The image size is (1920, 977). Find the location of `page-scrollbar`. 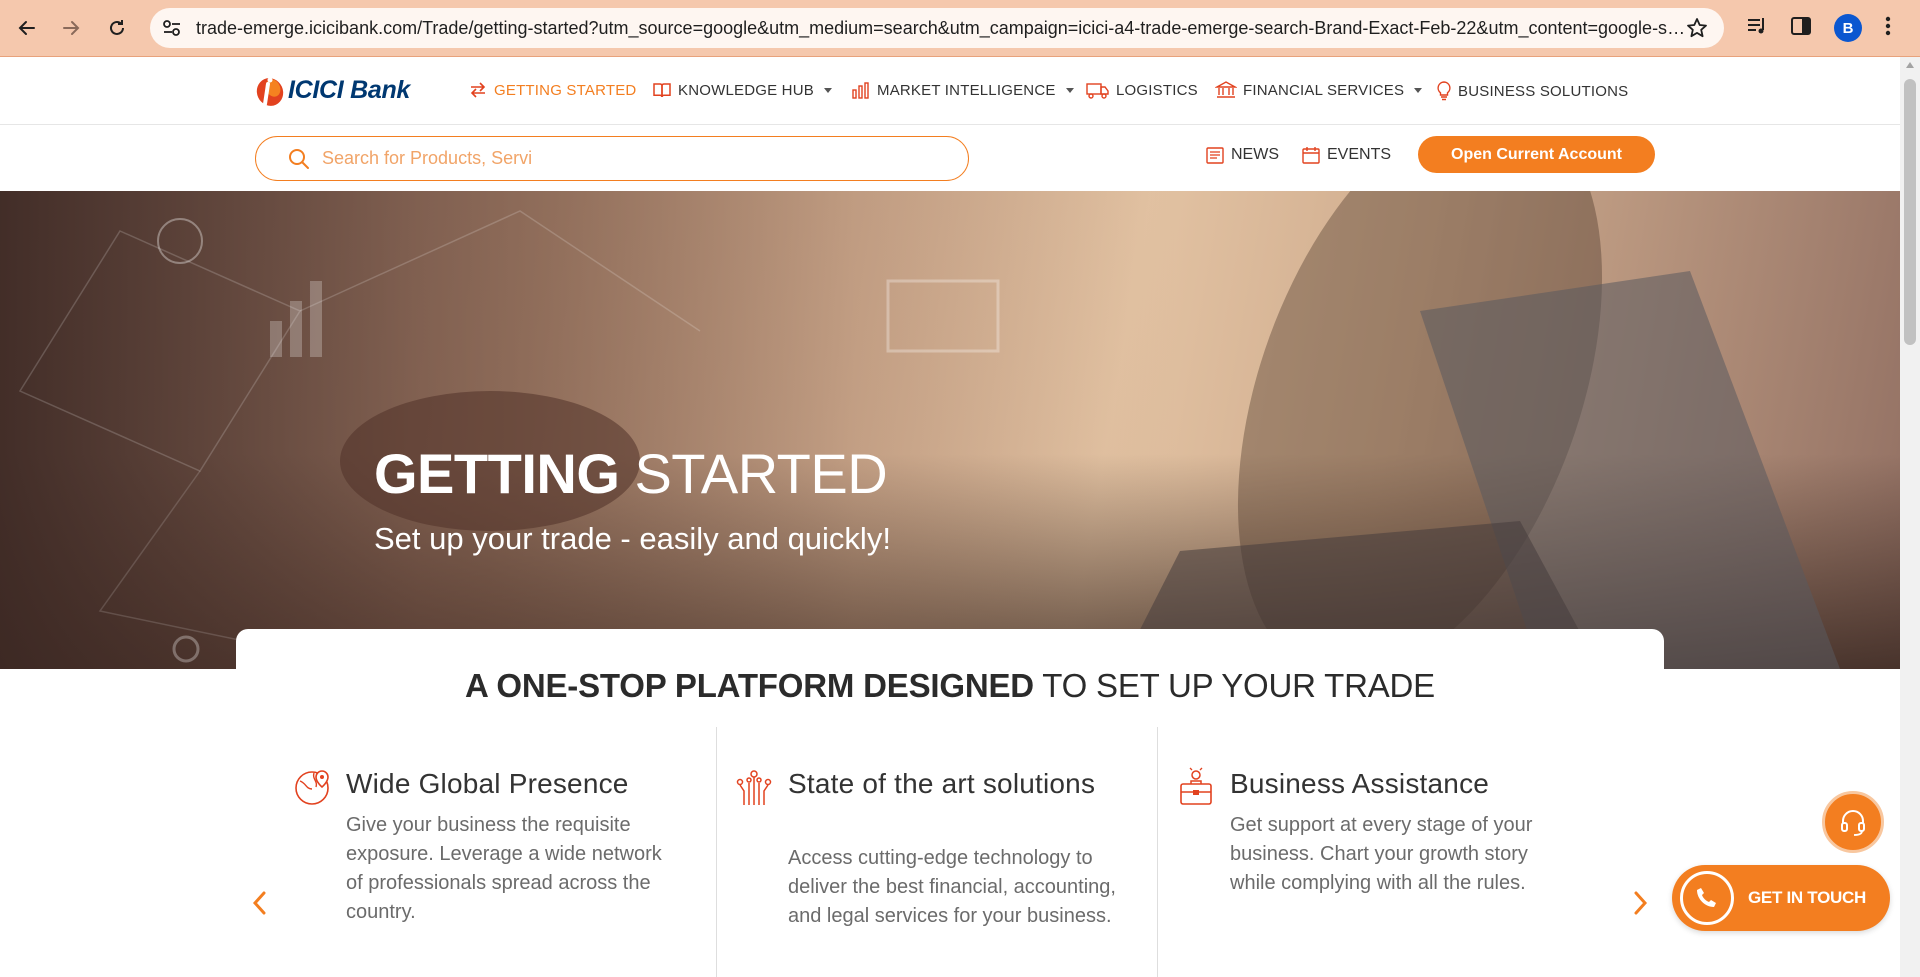

page-scrollbar is located at coordinates (1910, 517).